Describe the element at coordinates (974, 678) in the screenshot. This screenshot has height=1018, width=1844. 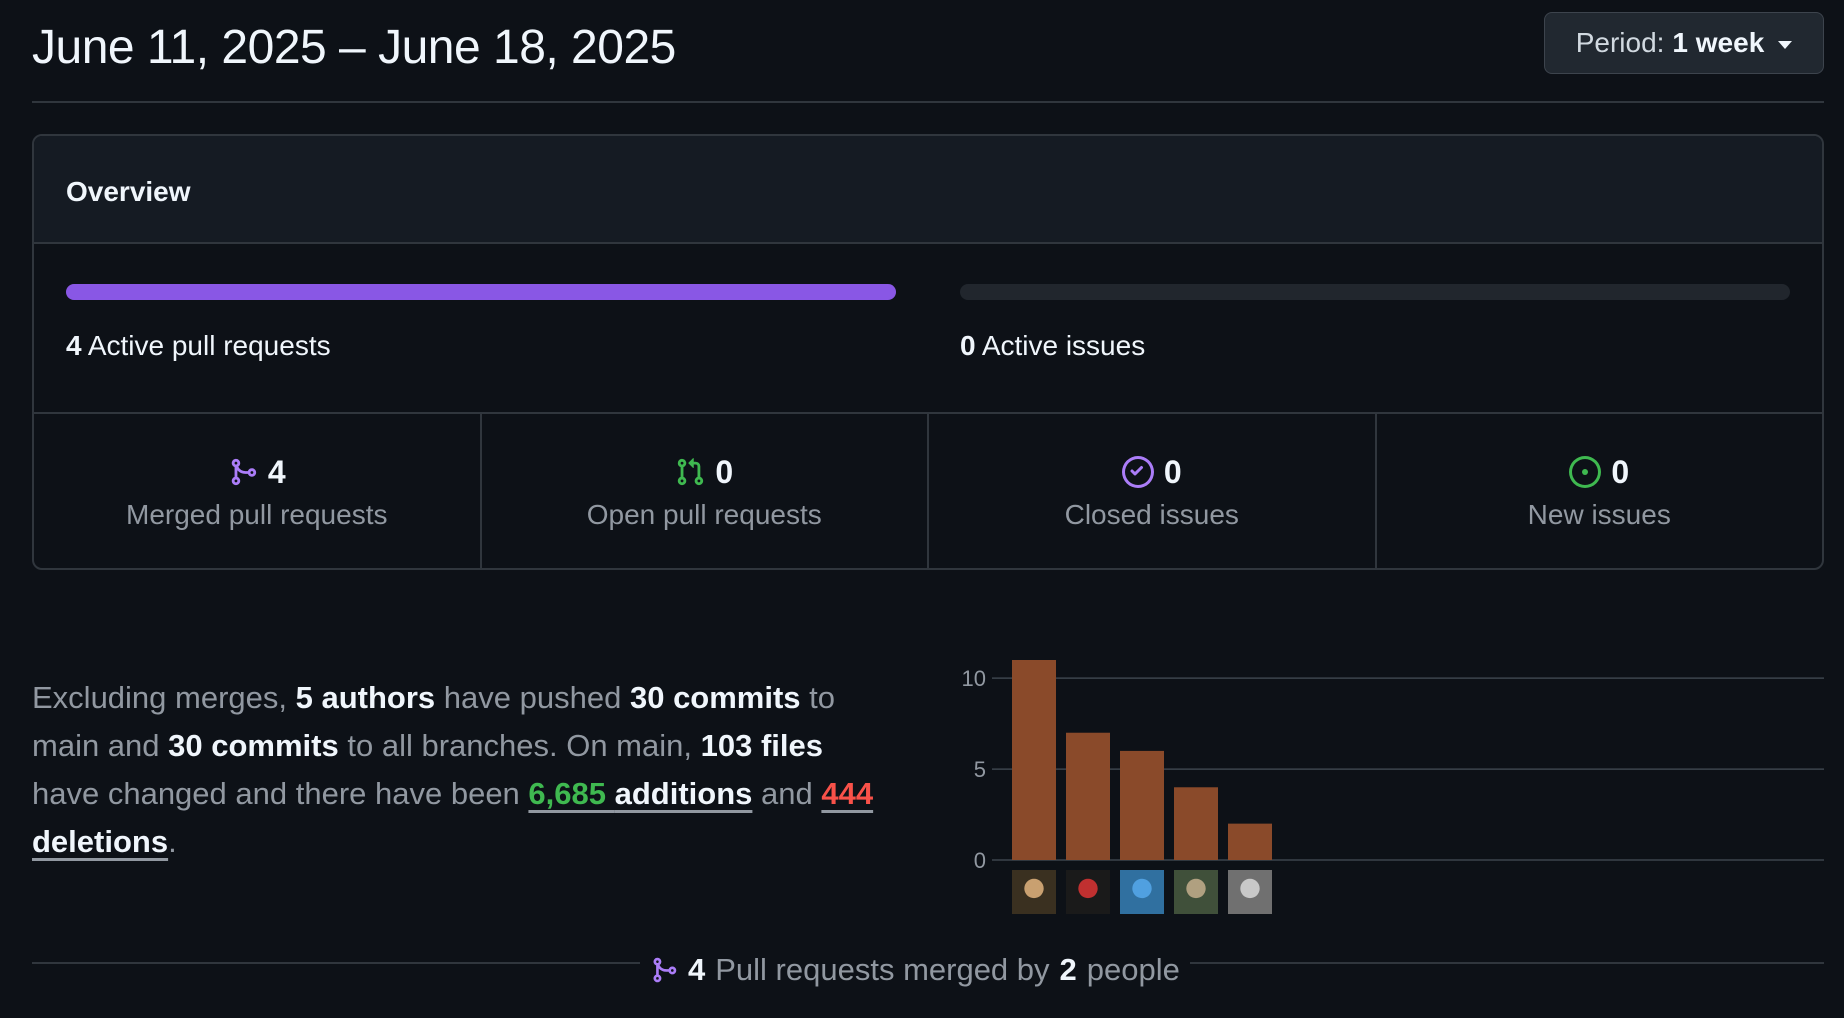
I see `y-tick-label: 10` at that location.